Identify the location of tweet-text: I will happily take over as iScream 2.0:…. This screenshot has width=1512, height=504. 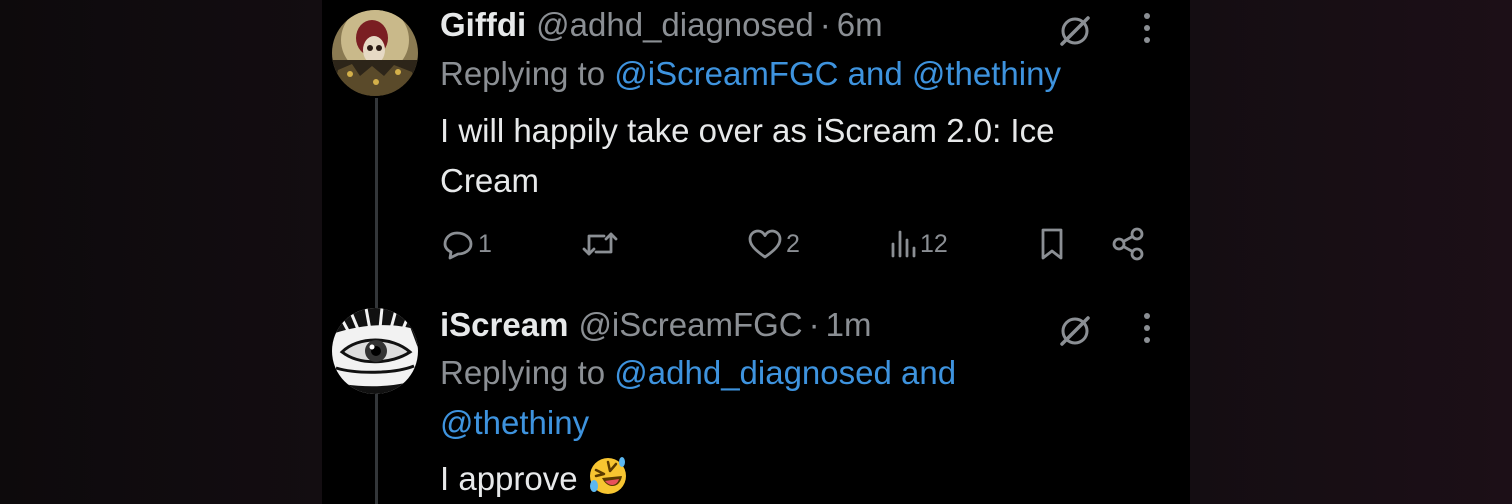
(805, 156).